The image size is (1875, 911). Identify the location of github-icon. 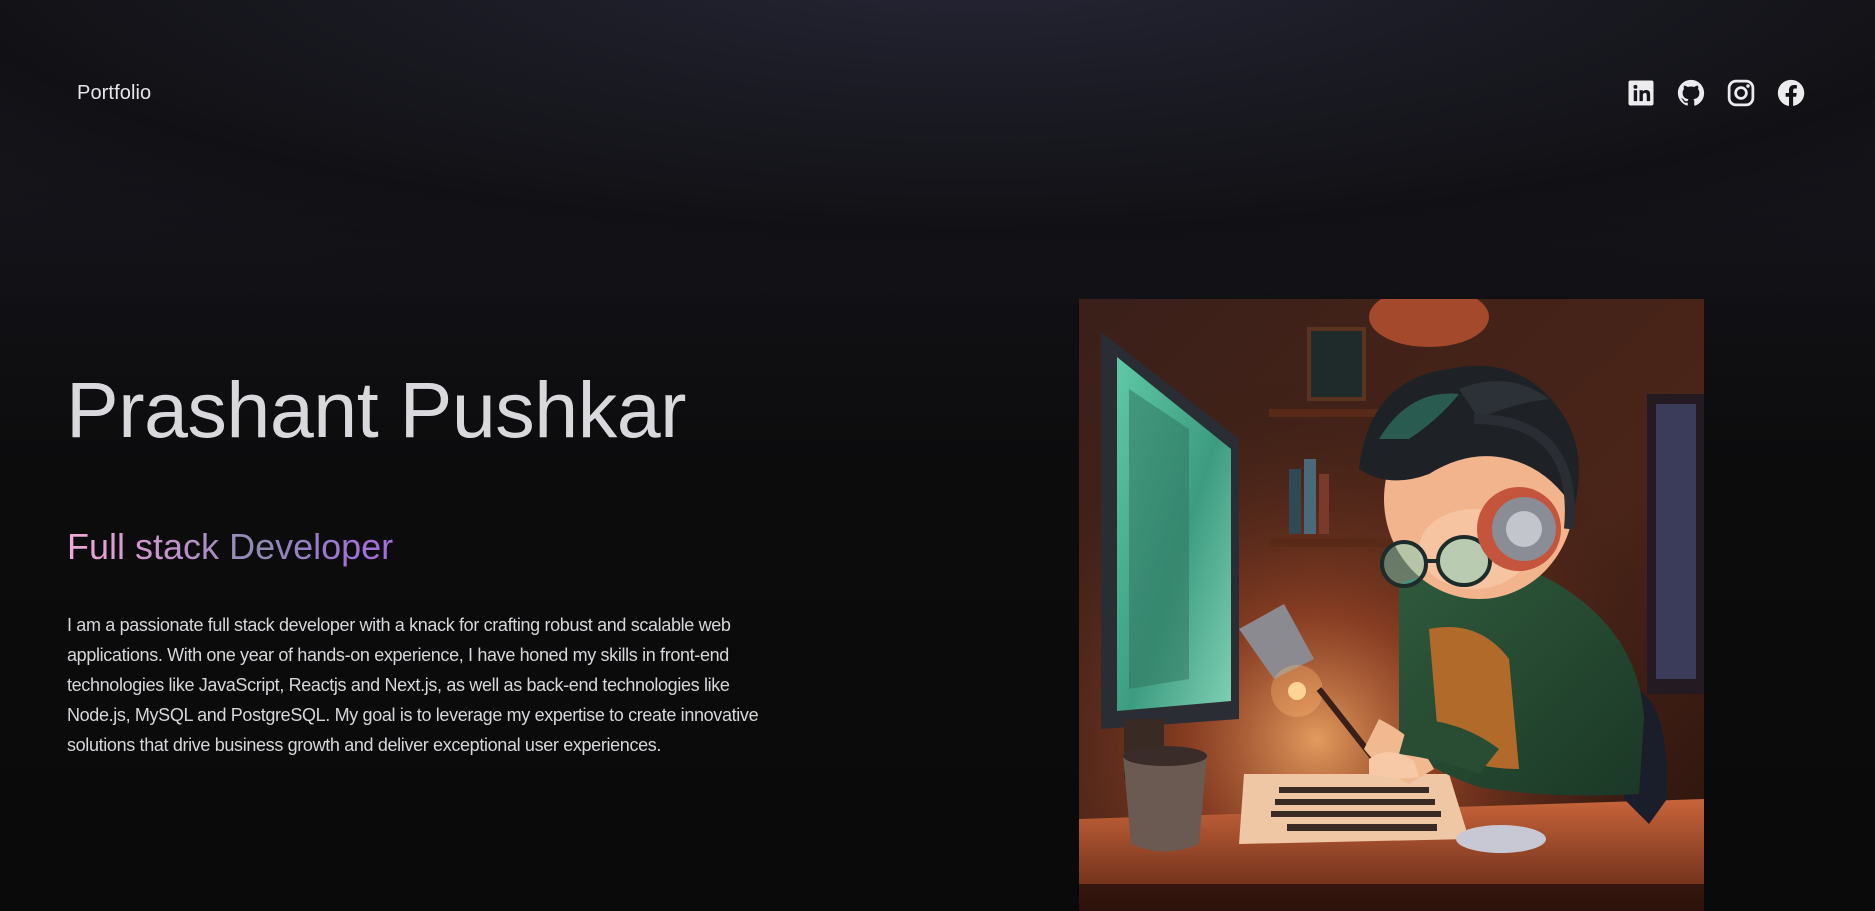
(1691, 92).